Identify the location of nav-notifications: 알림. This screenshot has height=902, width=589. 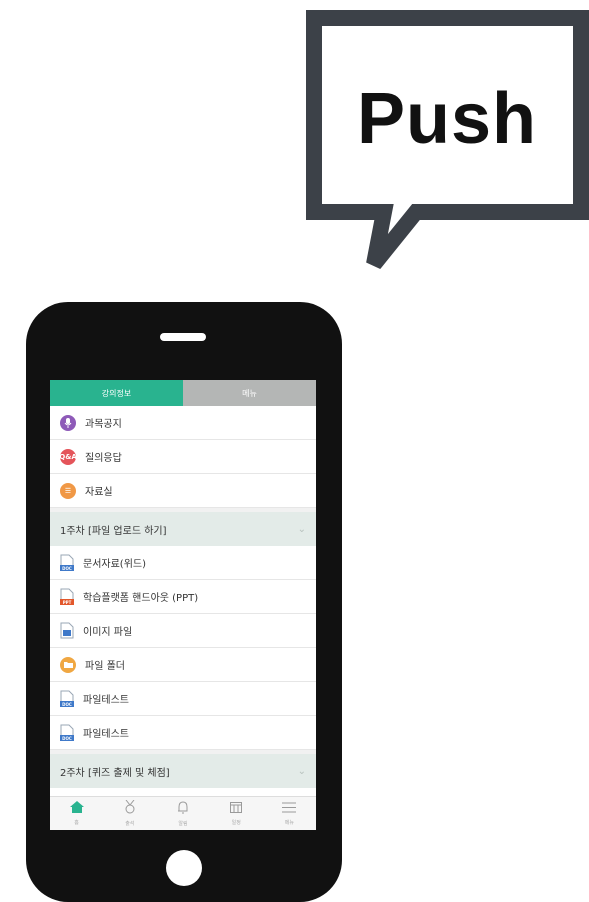
(182, 813).